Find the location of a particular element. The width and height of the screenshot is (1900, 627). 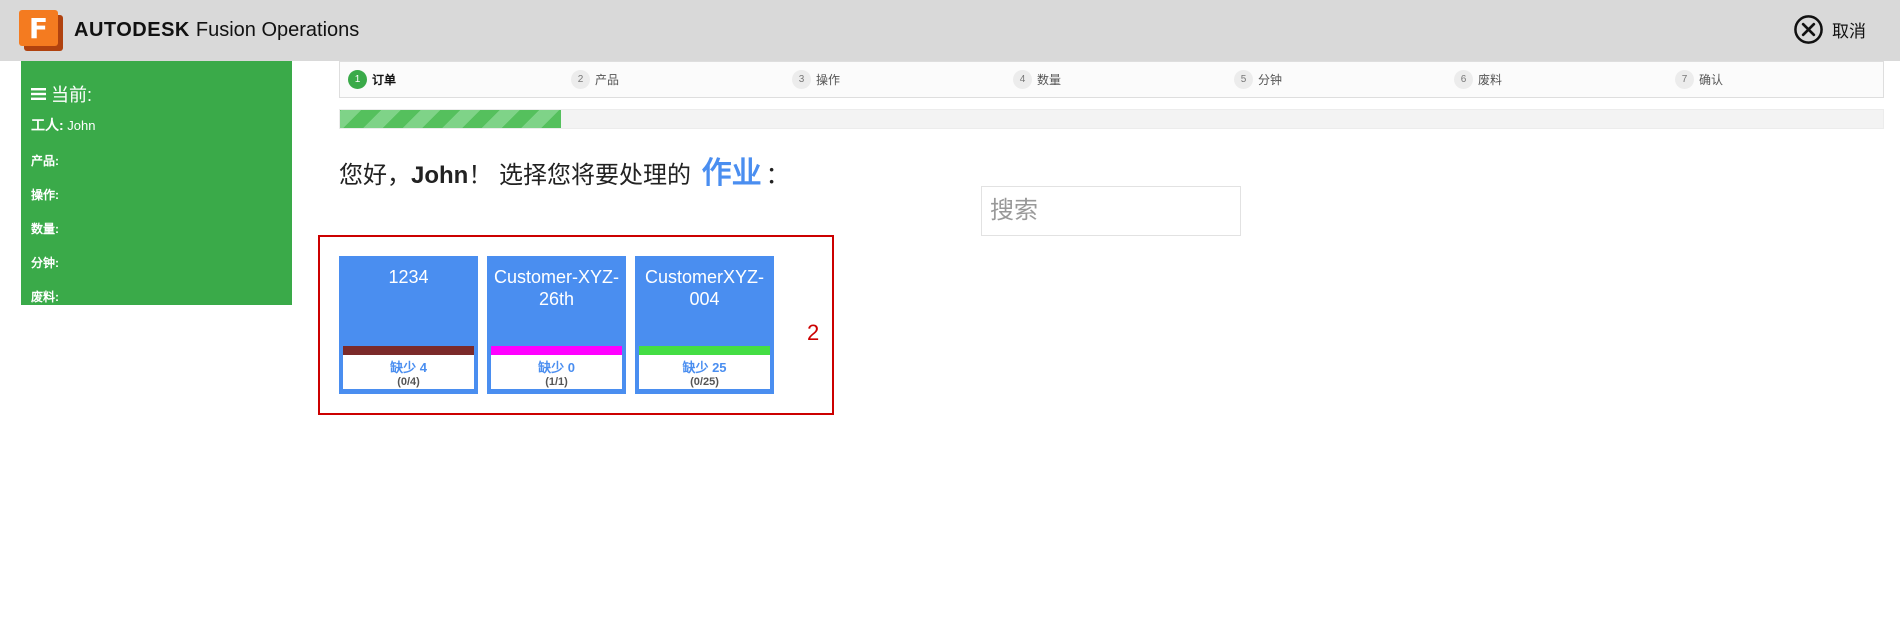

worker-label: 工人: is located at coordinates (47, 125).